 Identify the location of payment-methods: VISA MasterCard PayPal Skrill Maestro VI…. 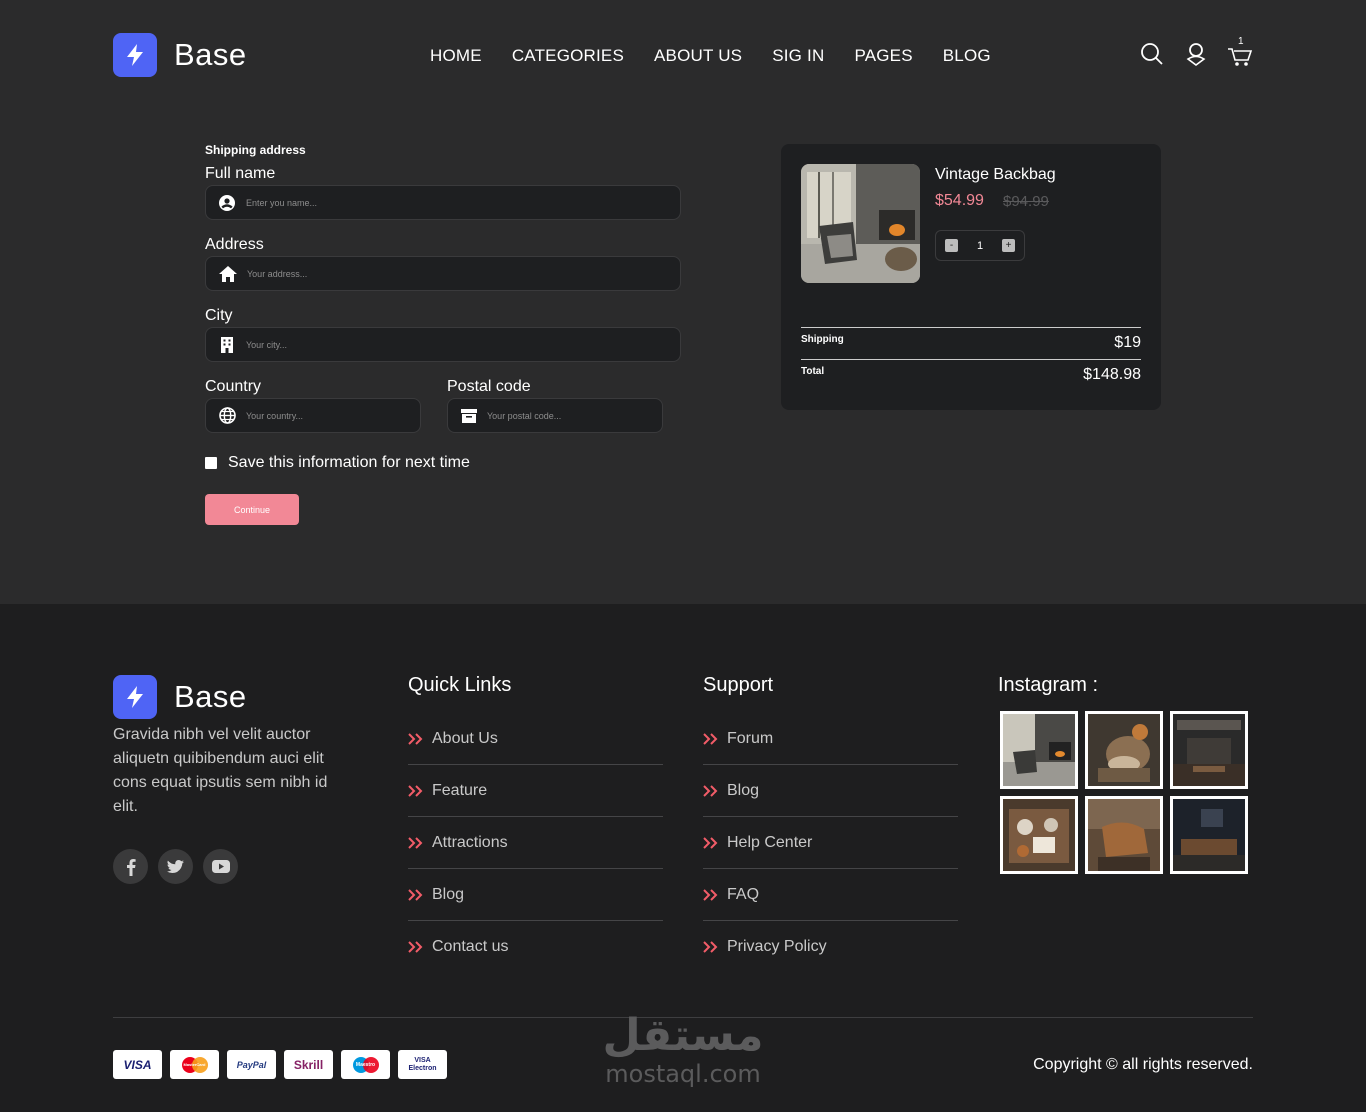
(280, 1064).